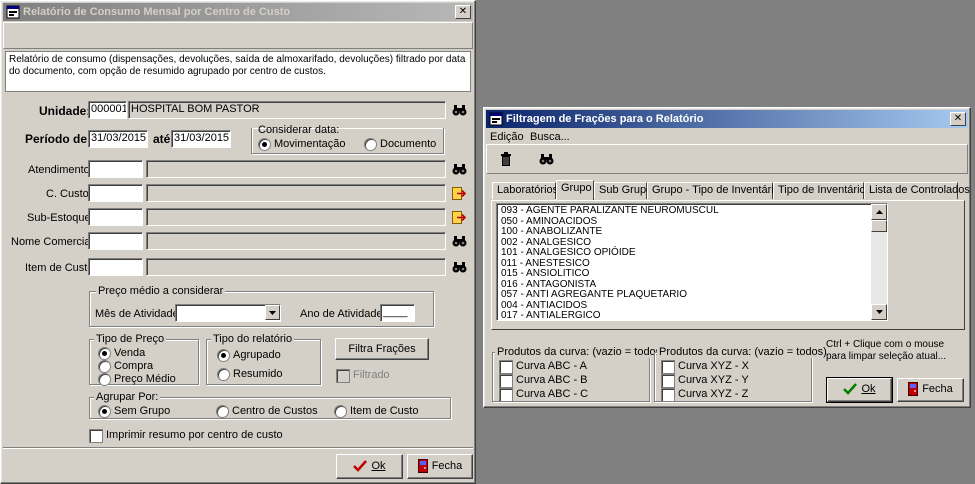 The width and height of the screenshot is (975, 484). What do you see at coordinates (930, 390) in the screenshot?
I see `filter-fecha-button: Fecha` at bounding box center [930, 390].